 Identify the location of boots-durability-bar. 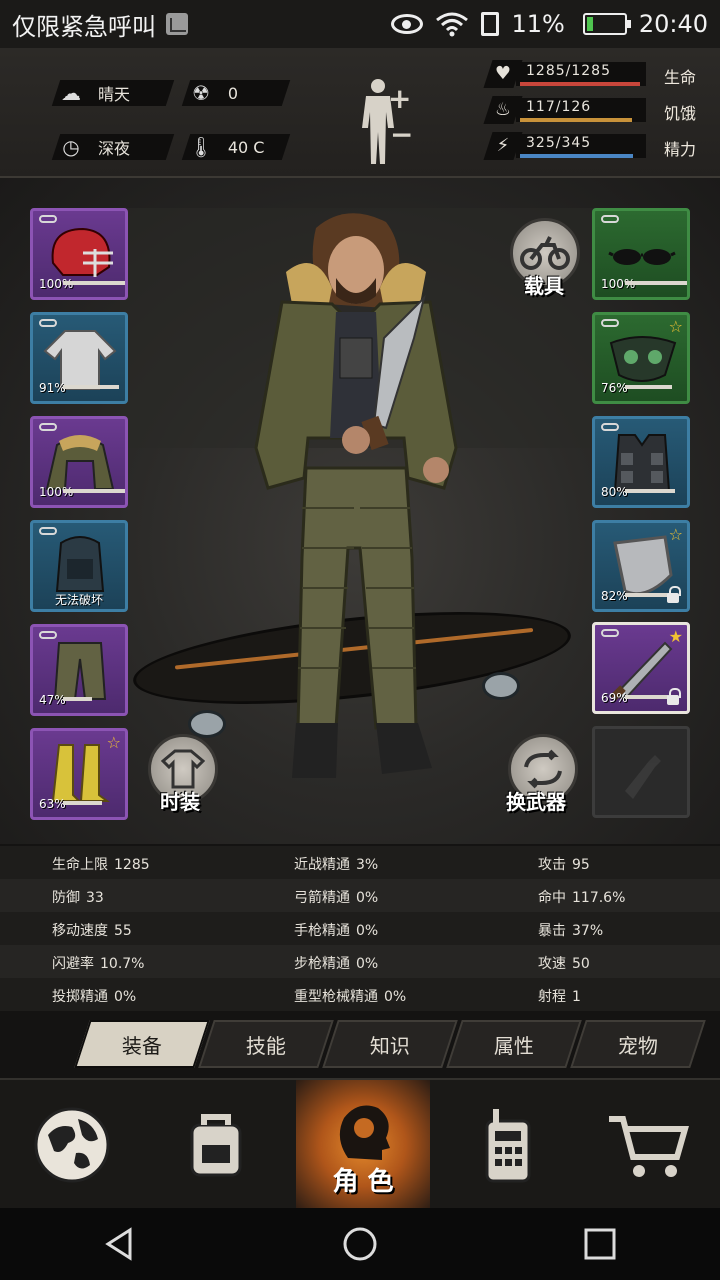
(82, 803).